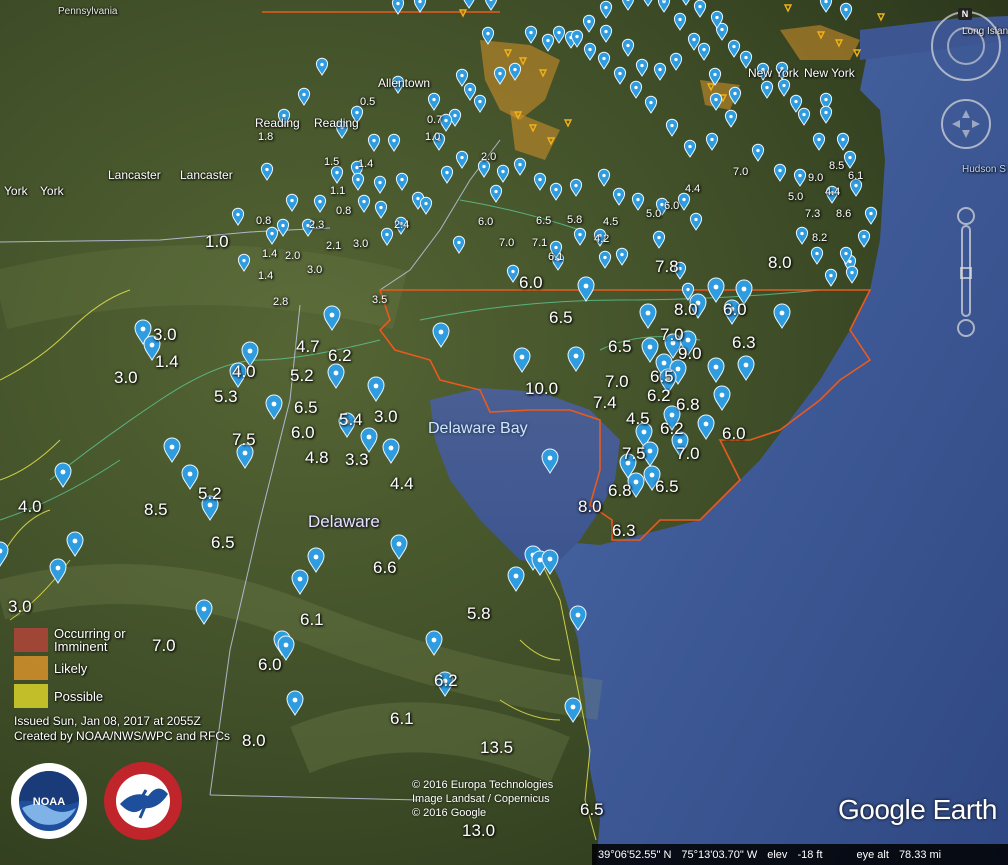 The image size is (1008, 865). Describe the element at coordinates (134, 175) in the screenshot. I see `place-lancaster-1: Lancaster` at that location.